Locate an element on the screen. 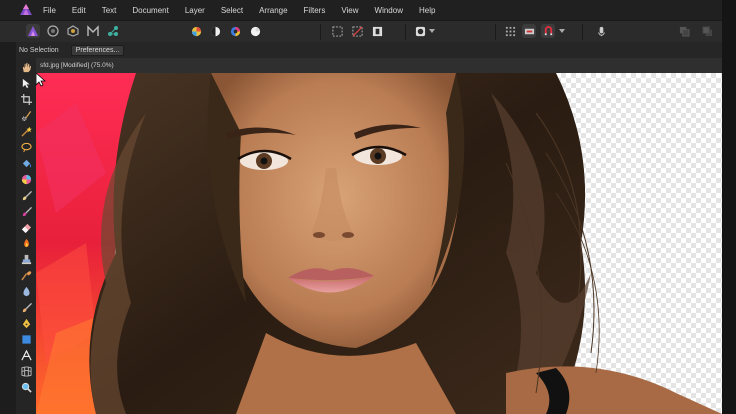 This screenshot has width=736, height=414. clone-brush-tool-icon is located at coordinates (26, 259).